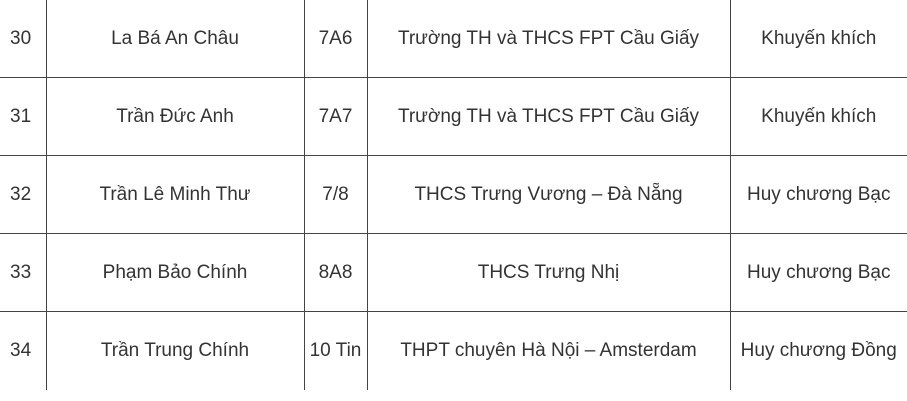 The height and width of the screenshot is (401, 907). What do you see at coordinates (548, 194) in the screenshot?
I see `school-name: THCS Trưng Vương – Đà Nẵng` at bounding box center [548, 194].